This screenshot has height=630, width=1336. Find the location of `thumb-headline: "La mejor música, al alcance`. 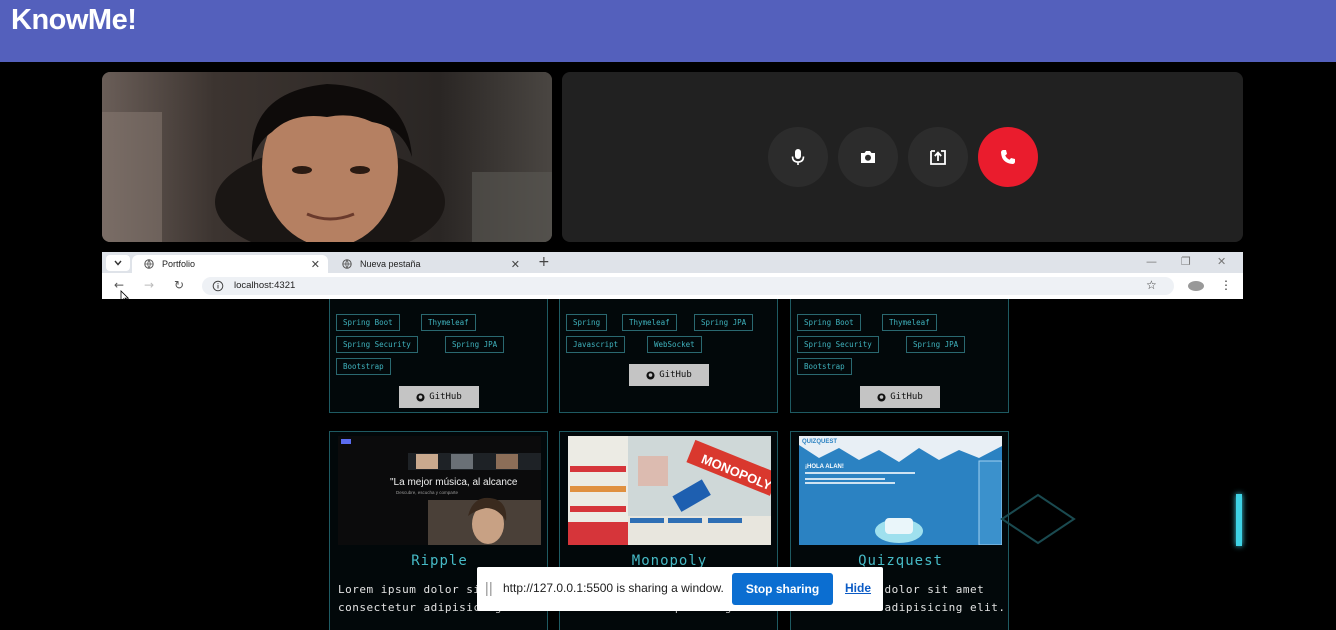

thumb-headline: "La mejor música, al alcance is located at coordinates (454, 482).